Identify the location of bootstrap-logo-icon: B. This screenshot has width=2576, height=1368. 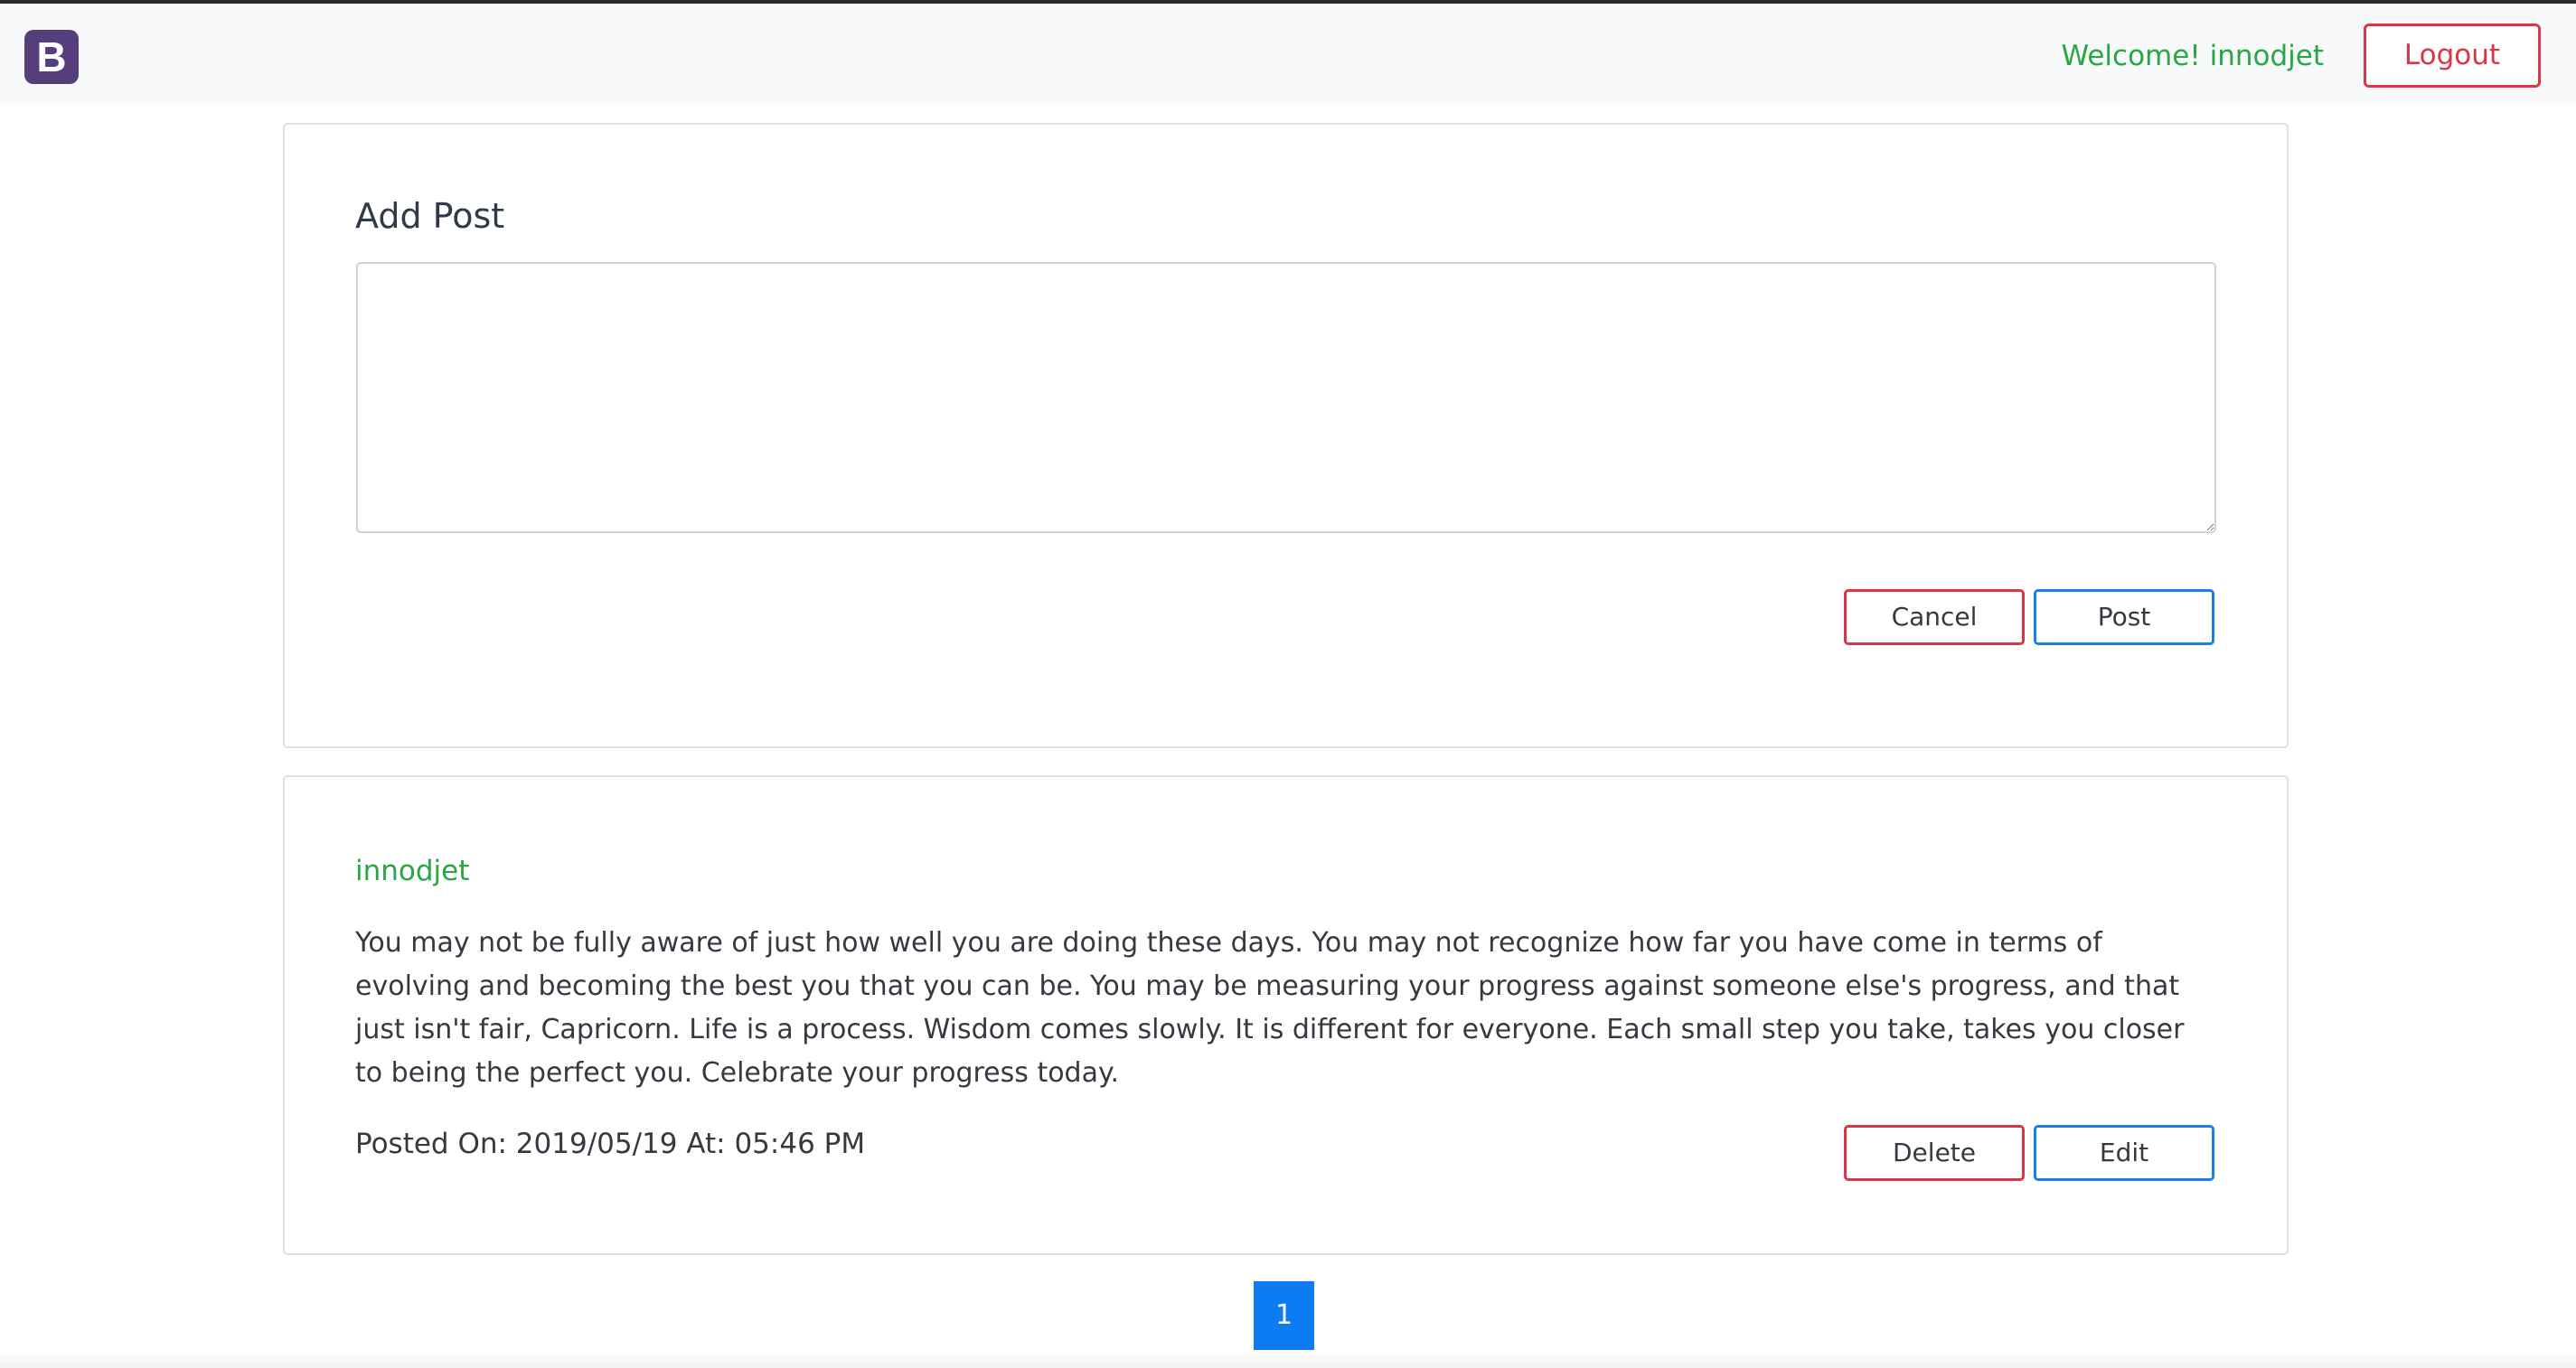
(52, 57).